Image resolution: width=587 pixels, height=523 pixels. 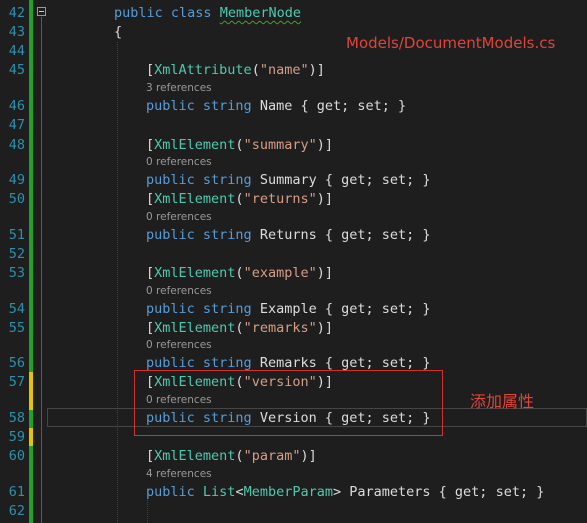 I want to click on string-literal: "summary", so click(x=280, y=145).